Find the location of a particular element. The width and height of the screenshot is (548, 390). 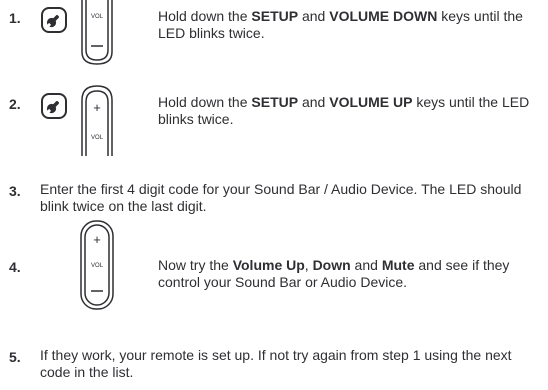

step-2-number: 2. is located at coordinates (15, 104).